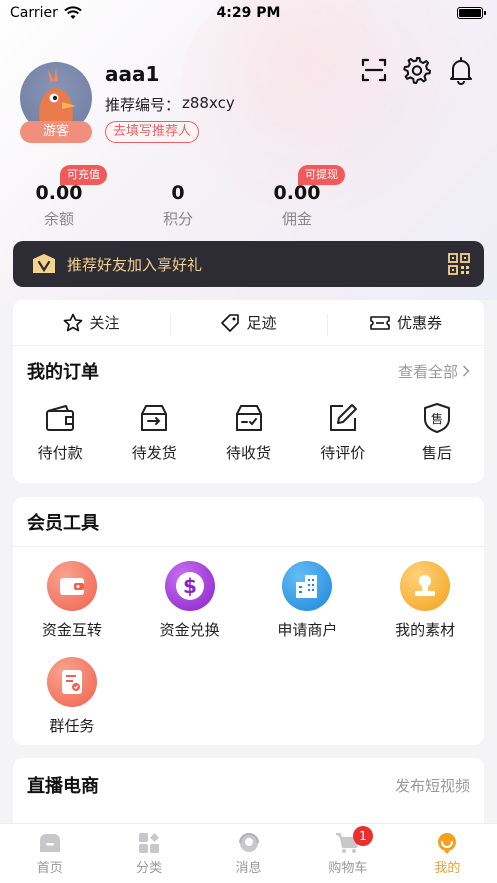 The image size is (497, 883). Describe the element at coordinates (63, 523) in the screenshot. I see `tools-title: 会员工具` at that location.